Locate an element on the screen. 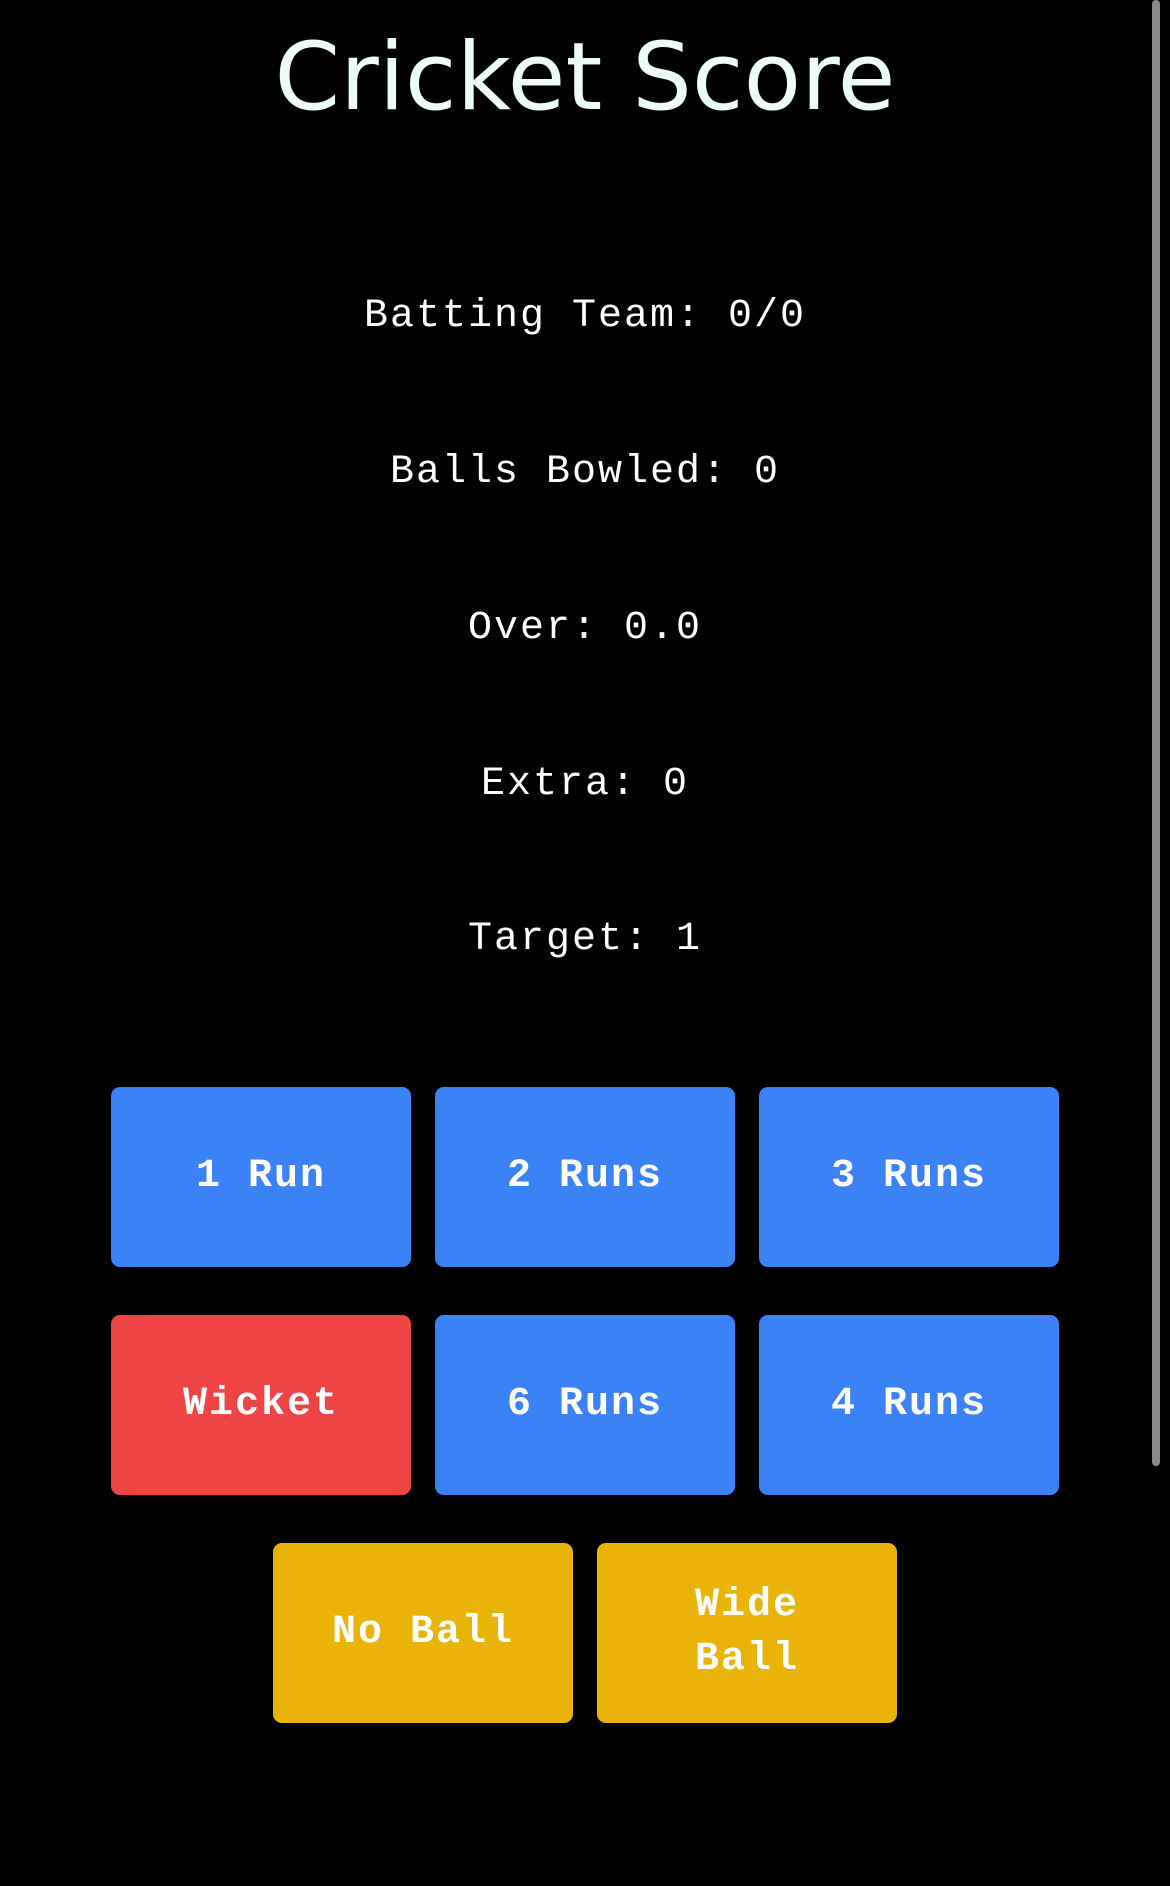  no-ball-button: No Ball is located at coordinates (423, 1633).